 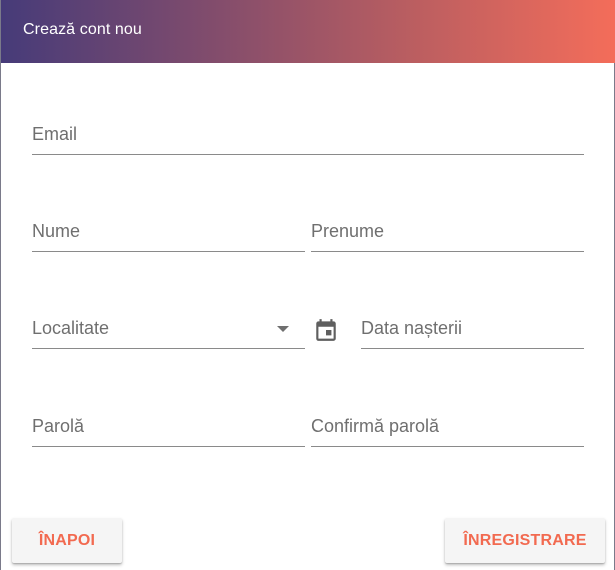 What do you see at coordinates (447, 426) in the screenshot?
I see `confirm-password-field: Confirmă parolă` at bounding box center [447, 426].